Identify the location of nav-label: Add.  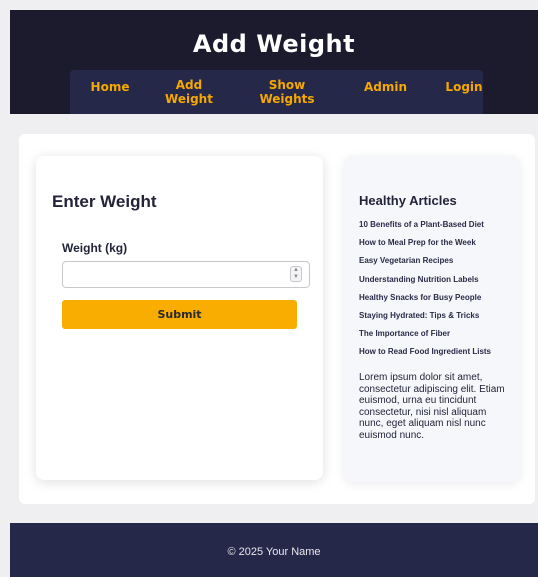
(189, 85).